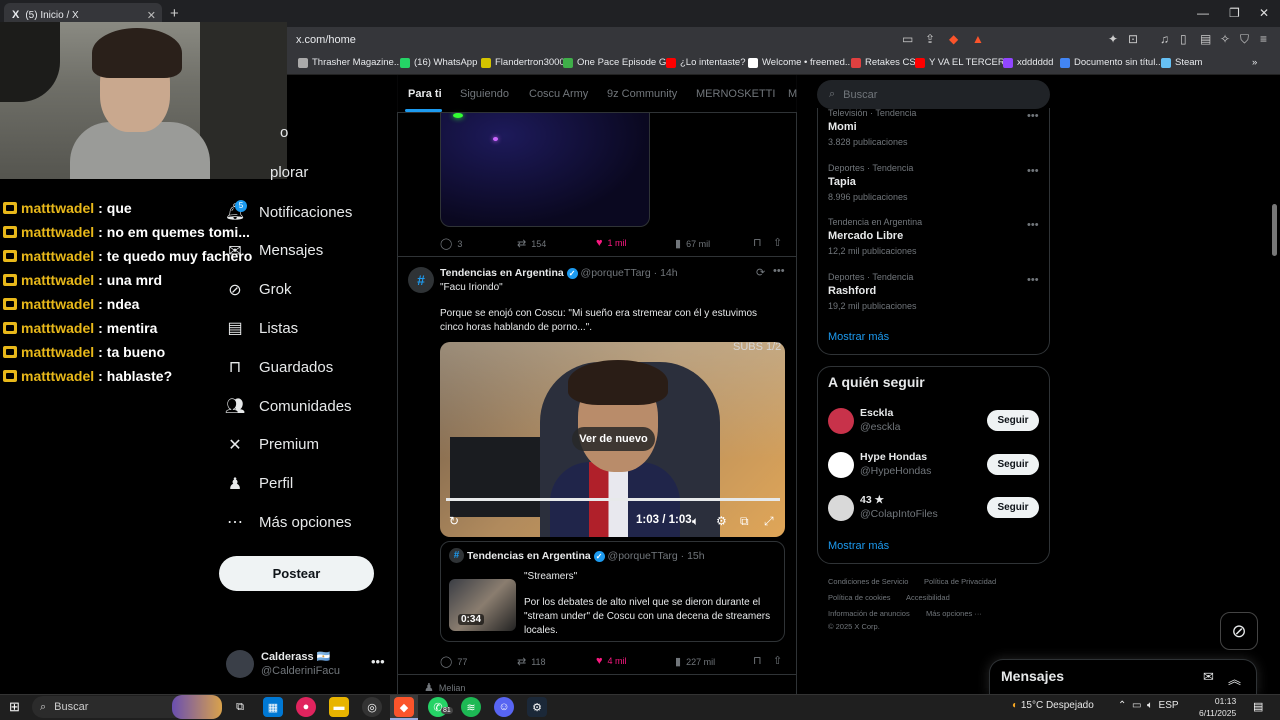 The height and width of the screenshot is (720, 1280). Describe the element at coordinates (792, 94) in the screenshot. I see `timeline-tab: M` at that location.